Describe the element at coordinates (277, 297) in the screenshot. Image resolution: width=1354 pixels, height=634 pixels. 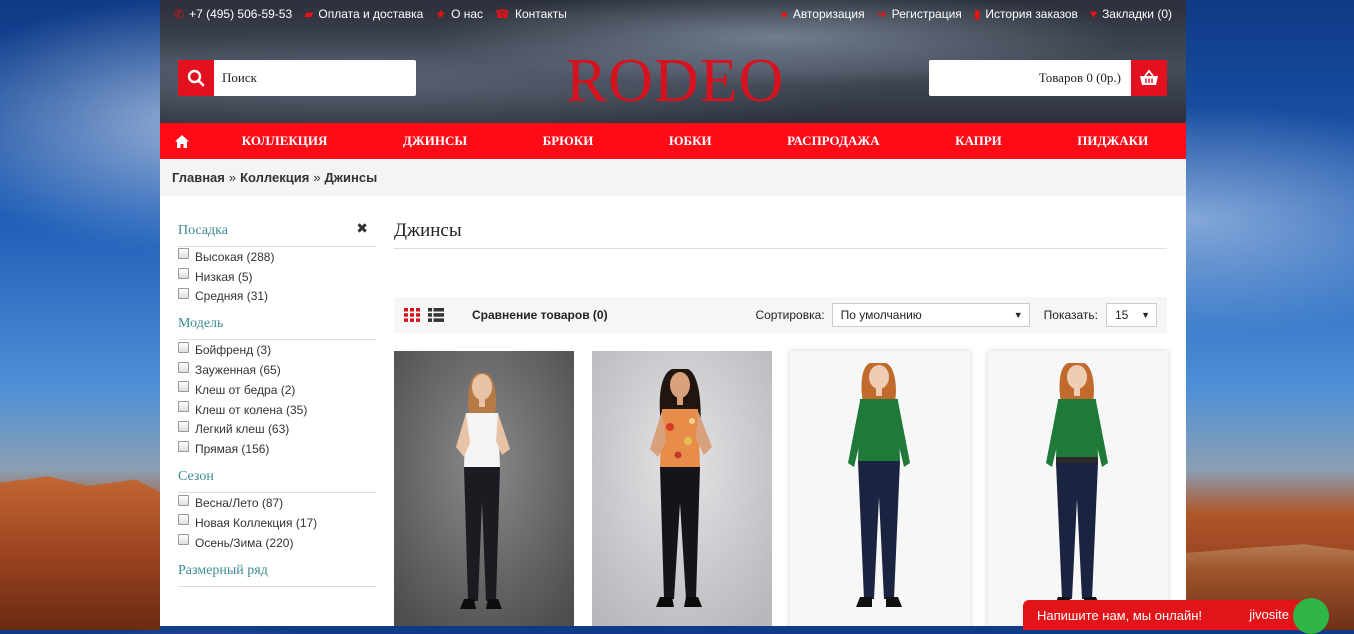
I see `filter-option: Средняя (31)` at that location.